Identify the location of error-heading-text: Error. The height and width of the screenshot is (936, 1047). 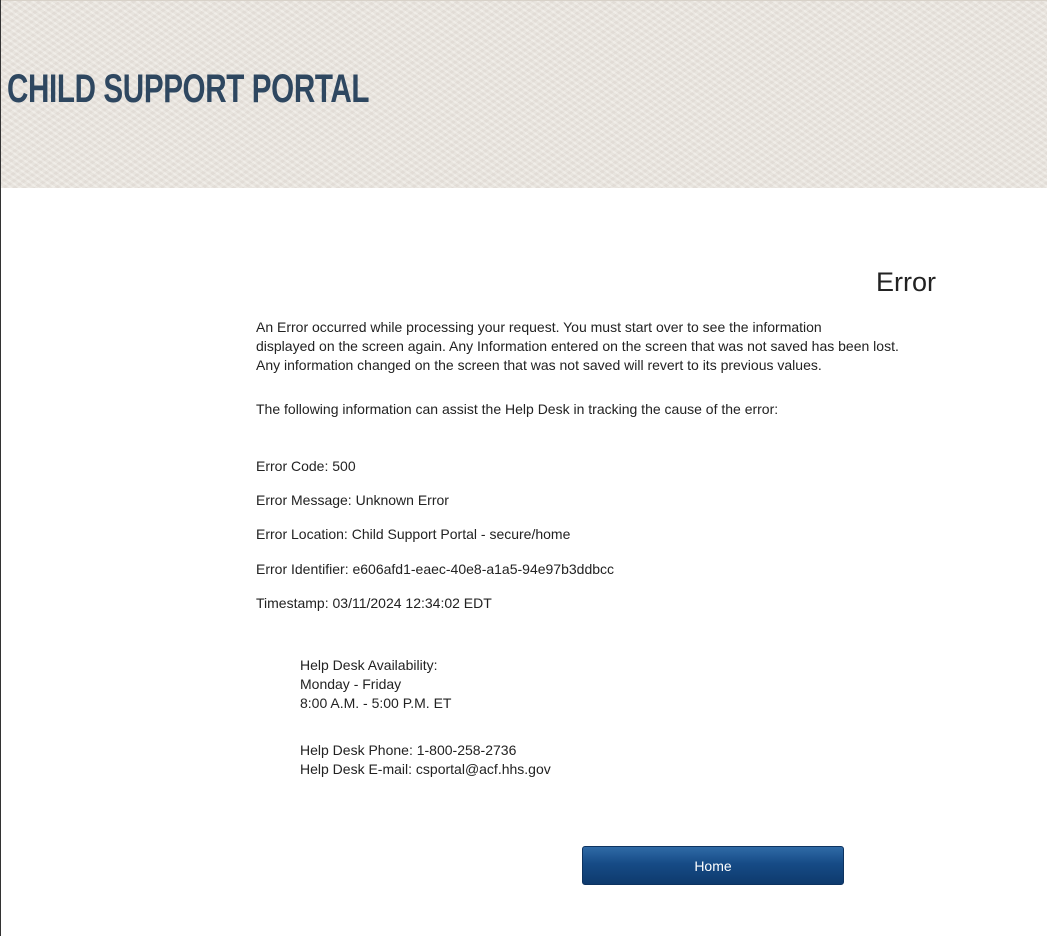
(906, 282).